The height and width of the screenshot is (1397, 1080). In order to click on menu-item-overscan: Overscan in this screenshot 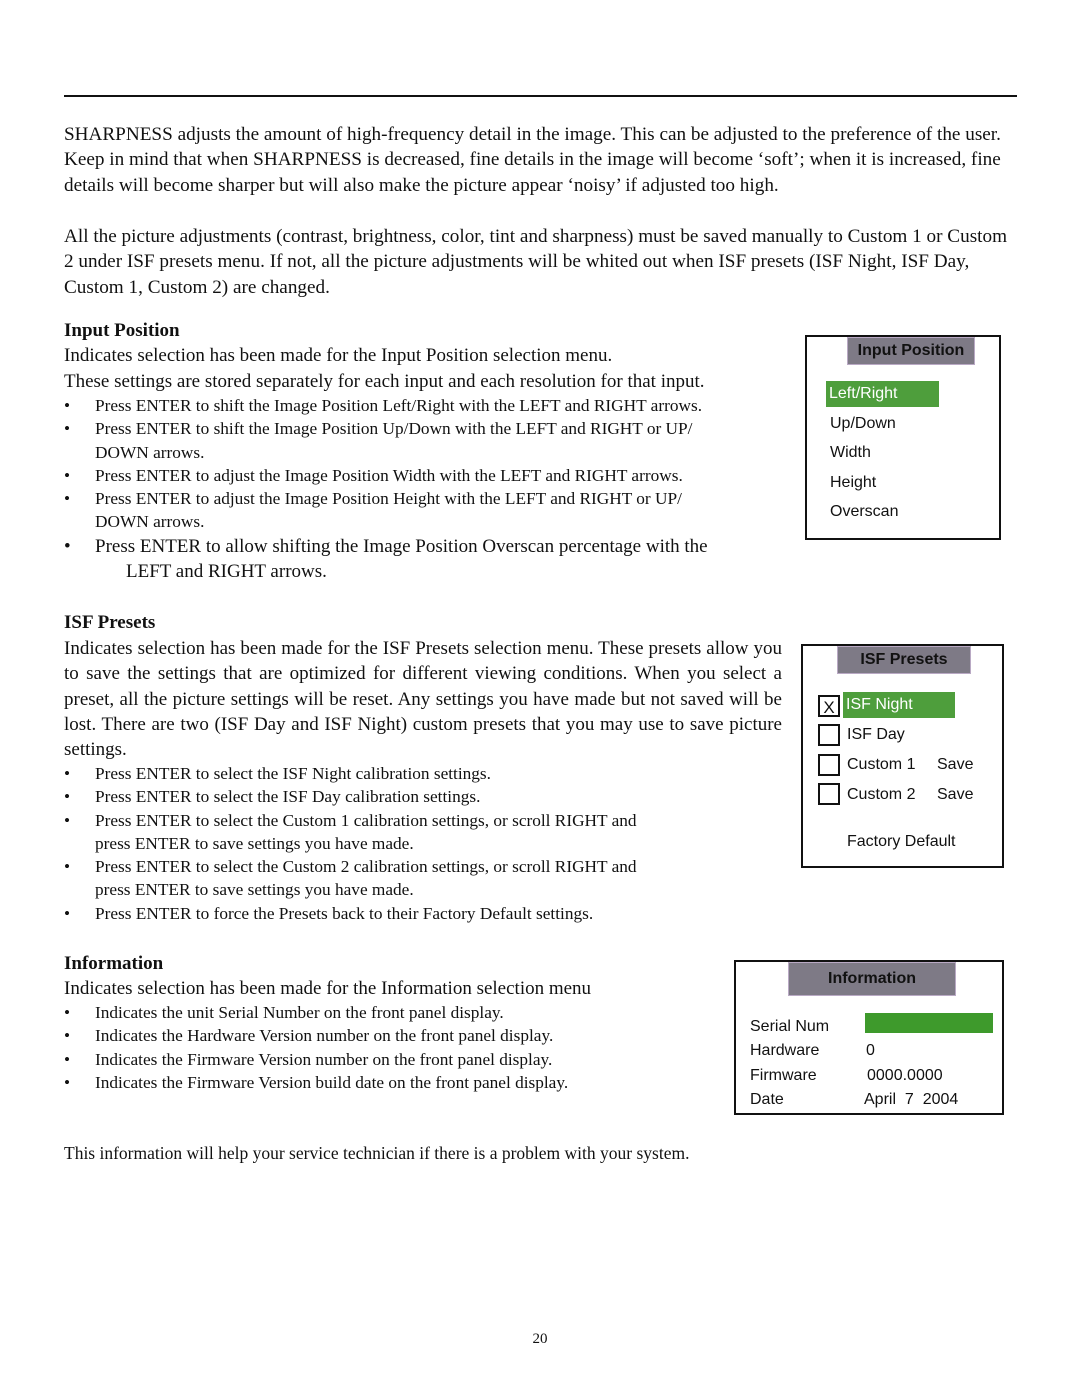, I will do `click(864, 512)`.